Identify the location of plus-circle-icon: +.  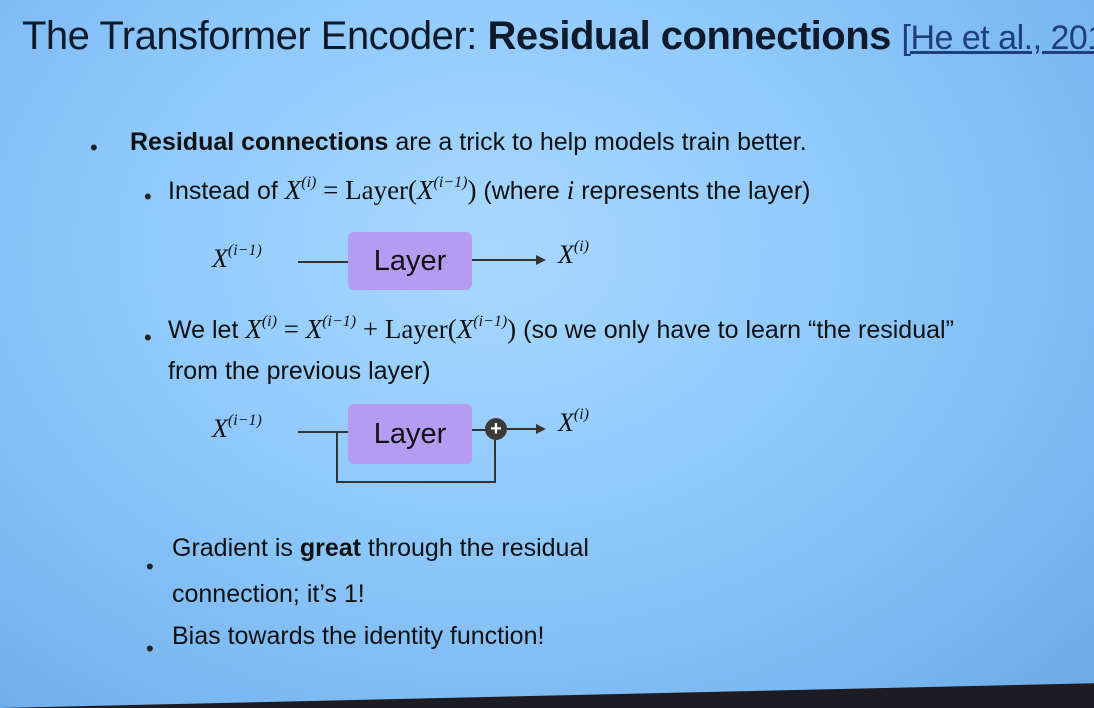
(496, 429).